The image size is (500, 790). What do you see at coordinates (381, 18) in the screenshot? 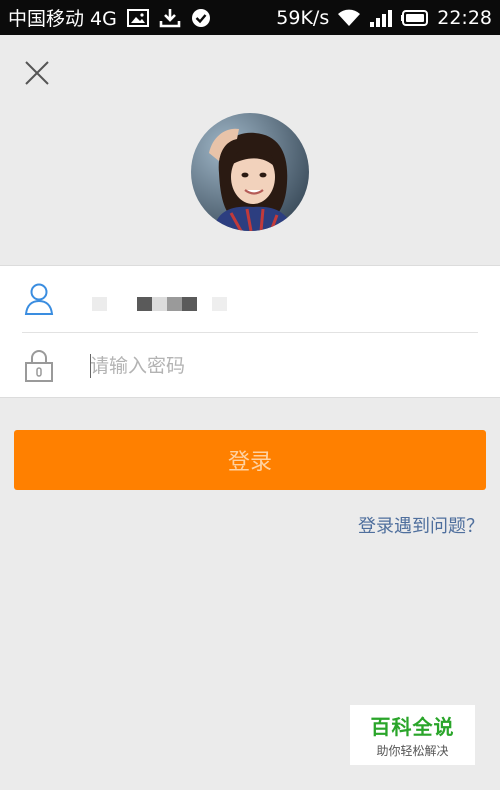
I see `signal-icon` at bounding box center [381, 18].